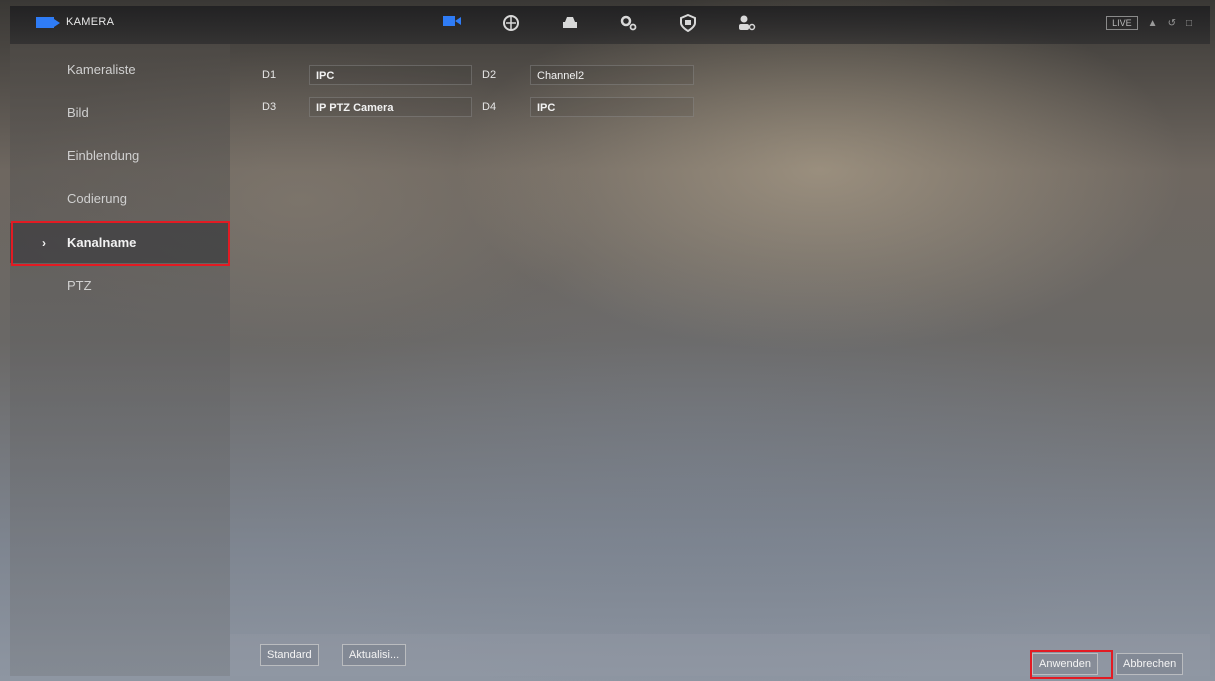  What do you see at coordinates (101, 69) in the screenshot?
I see `sidebar-item-label: Kameraliste` at bounding box center [101, 69].